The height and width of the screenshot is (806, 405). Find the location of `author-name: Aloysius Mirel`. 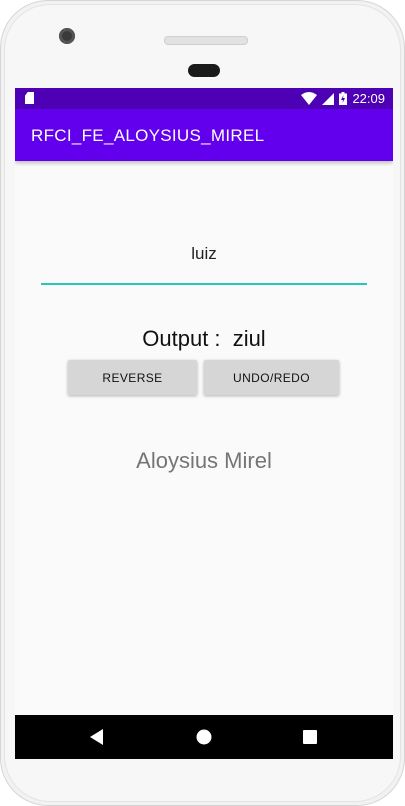

author-name: Aloysius Mirel is located at coordinates (204, 460).